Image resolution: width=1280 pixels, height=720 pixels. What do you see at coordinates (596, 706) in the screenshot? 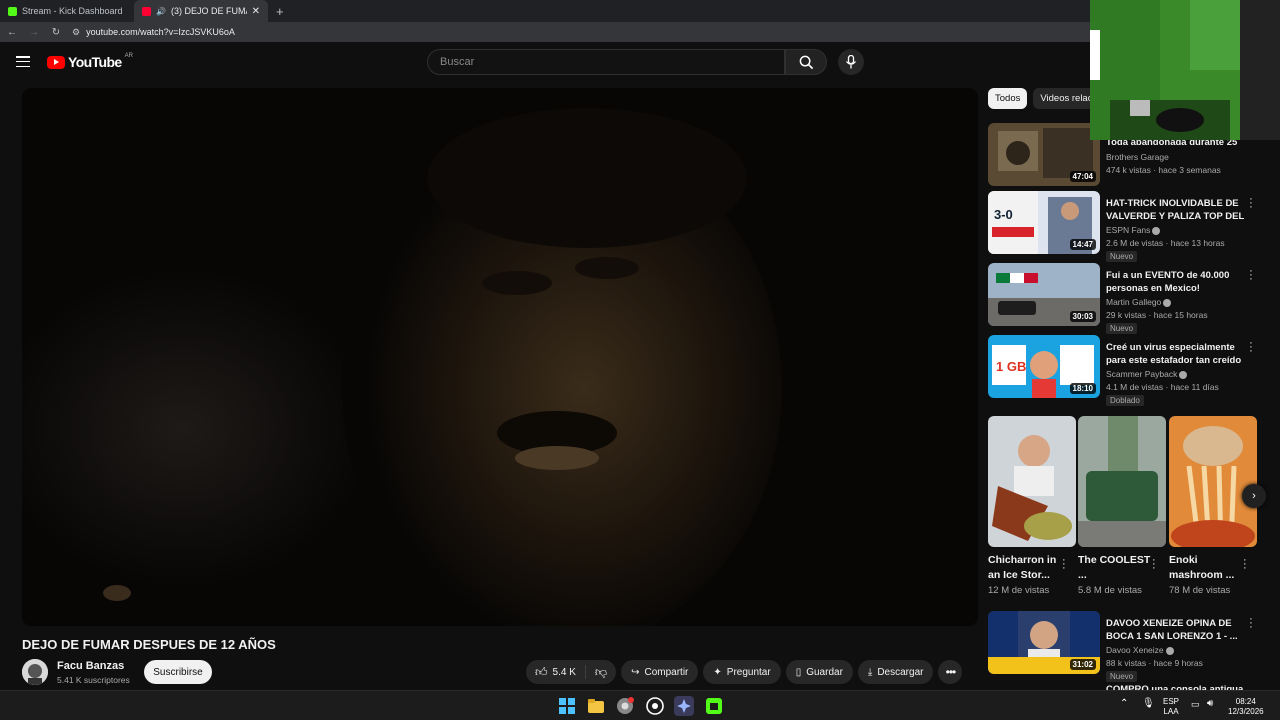
I see `file-explorer-icon` at bounding box center [596, 706].